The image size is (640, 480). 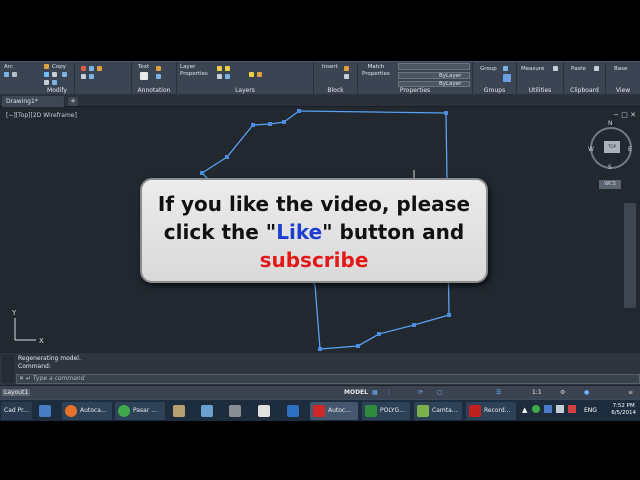 I want to click on viewcube-compass: TOP, so click(x=611, y=148).